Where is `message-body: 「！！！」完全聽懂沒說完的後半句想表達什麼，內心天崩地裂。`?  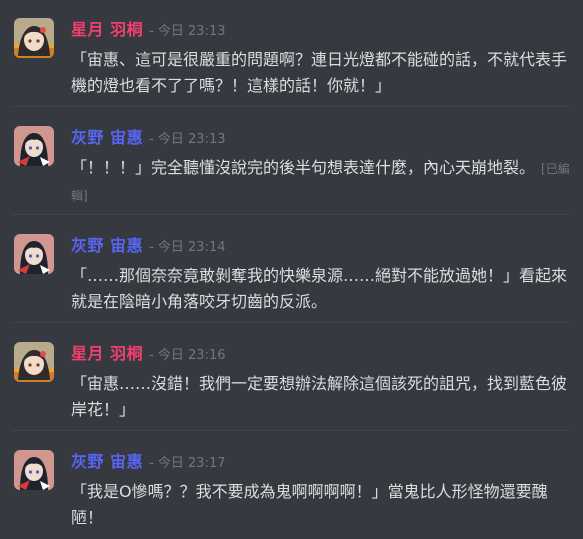 message-body: 「！！！」完全聽懂沒說完的後半句想表達什麼，內心天崩地裂。 is located at coordinates (303, 167).